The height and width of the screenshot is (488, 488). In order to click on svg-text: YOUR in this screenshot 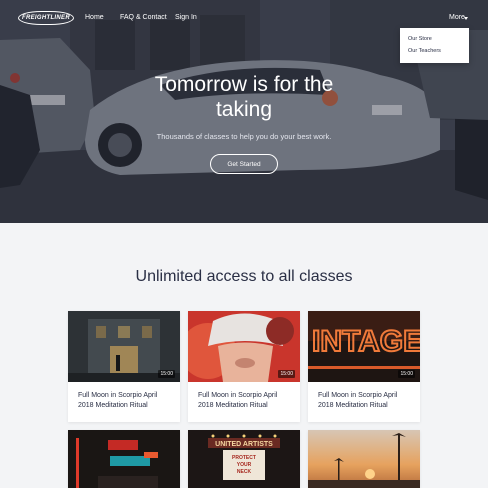, I will do `click(244, 465)`.